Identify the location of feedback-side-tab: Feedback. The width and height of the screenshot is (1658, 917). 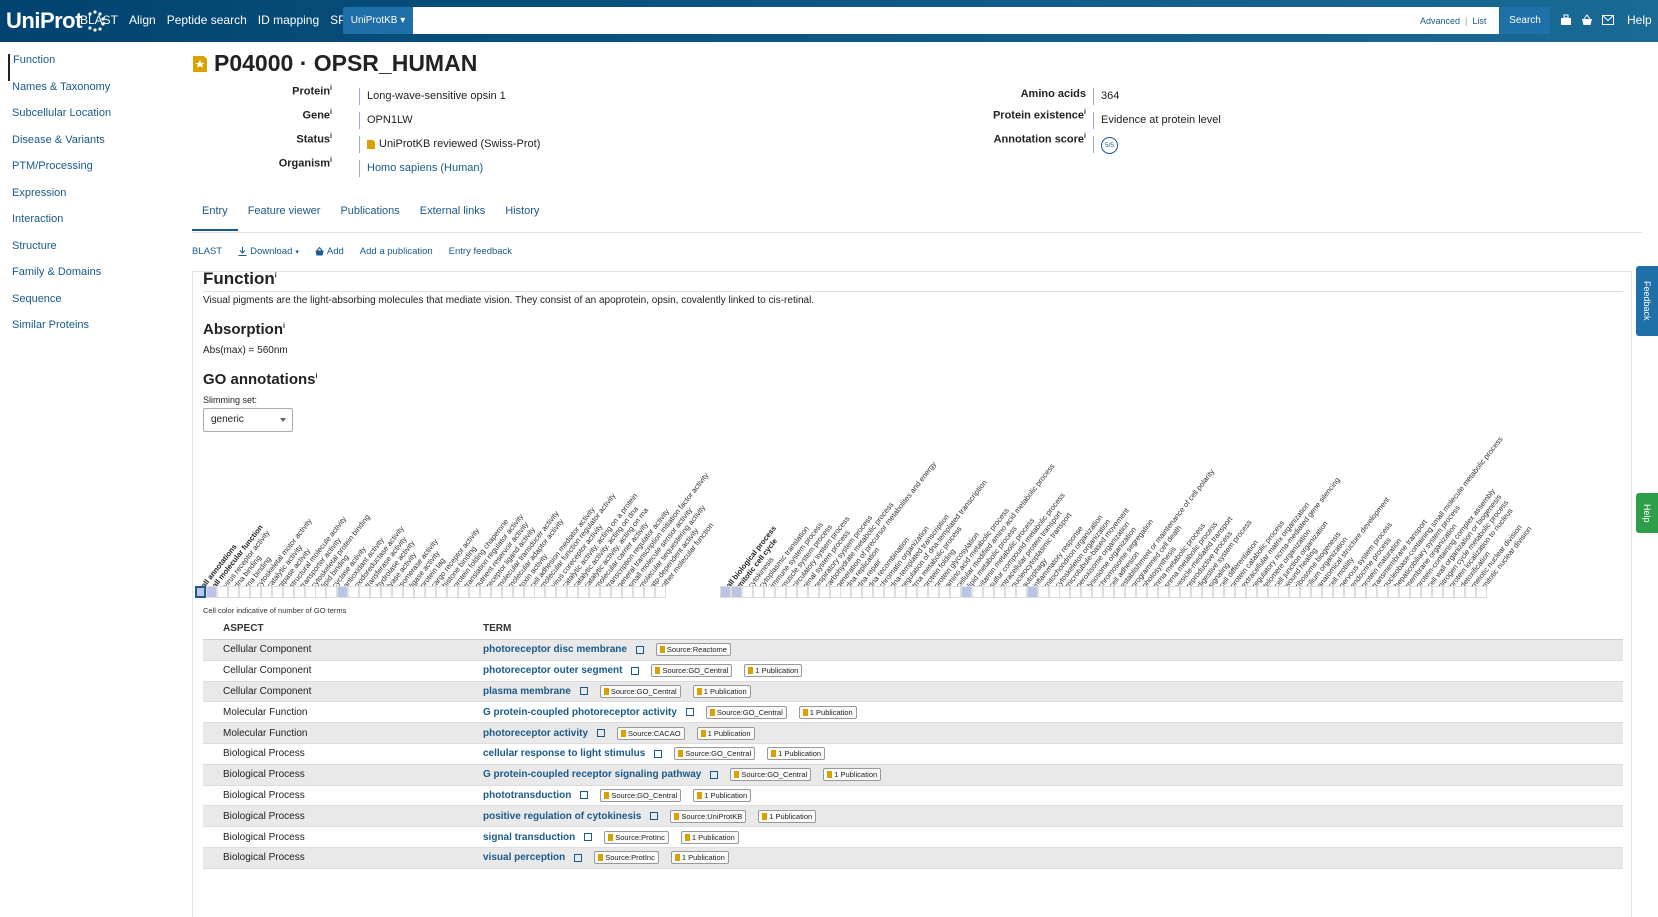
(1647, 301).